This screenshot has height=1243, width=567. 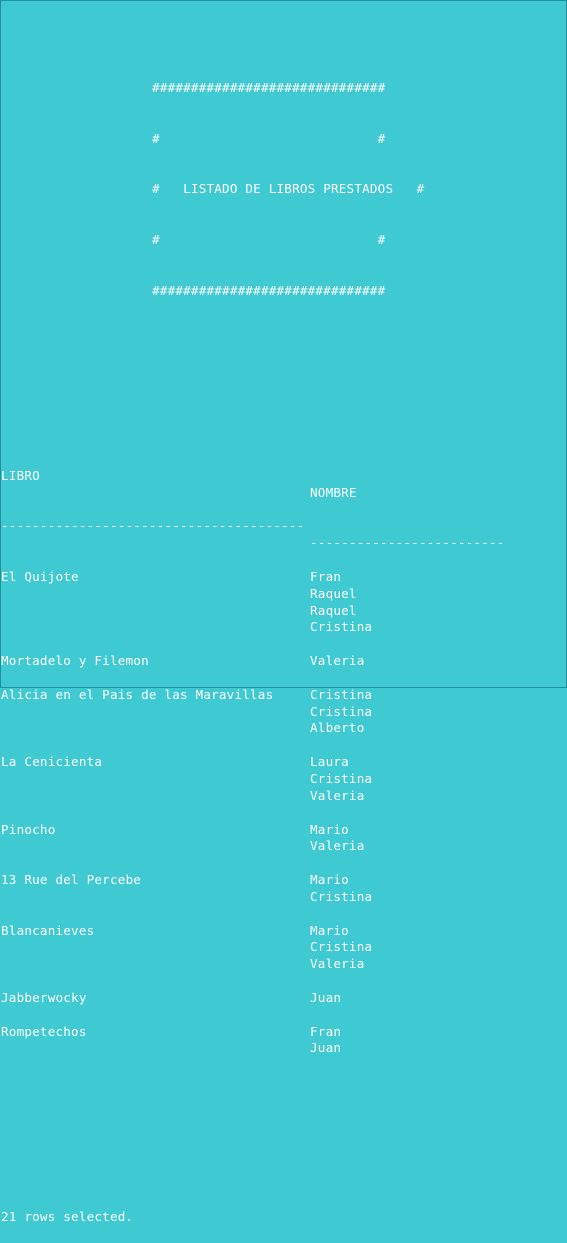 What do you see at coordinates (283, 1032) in the screenshot?
I see `table-row: Rompetechos Fran` at bounding box center [283, 1032].